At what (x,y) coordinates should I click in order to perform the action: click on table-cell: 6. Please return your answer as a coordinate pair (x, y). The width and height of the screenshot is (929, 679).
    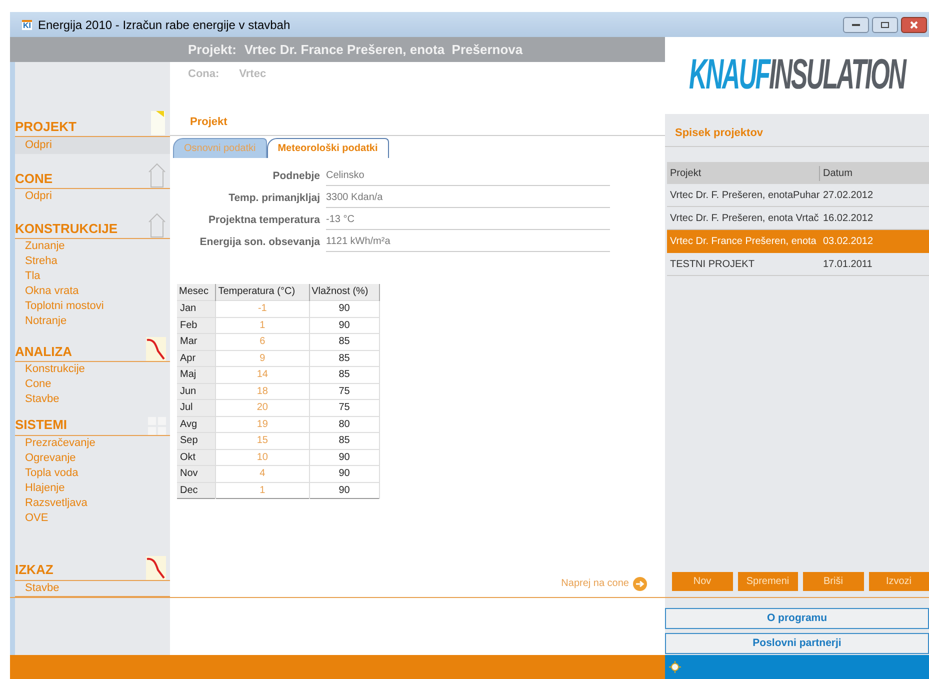
    Looking at the image, I should click on (263, 342).